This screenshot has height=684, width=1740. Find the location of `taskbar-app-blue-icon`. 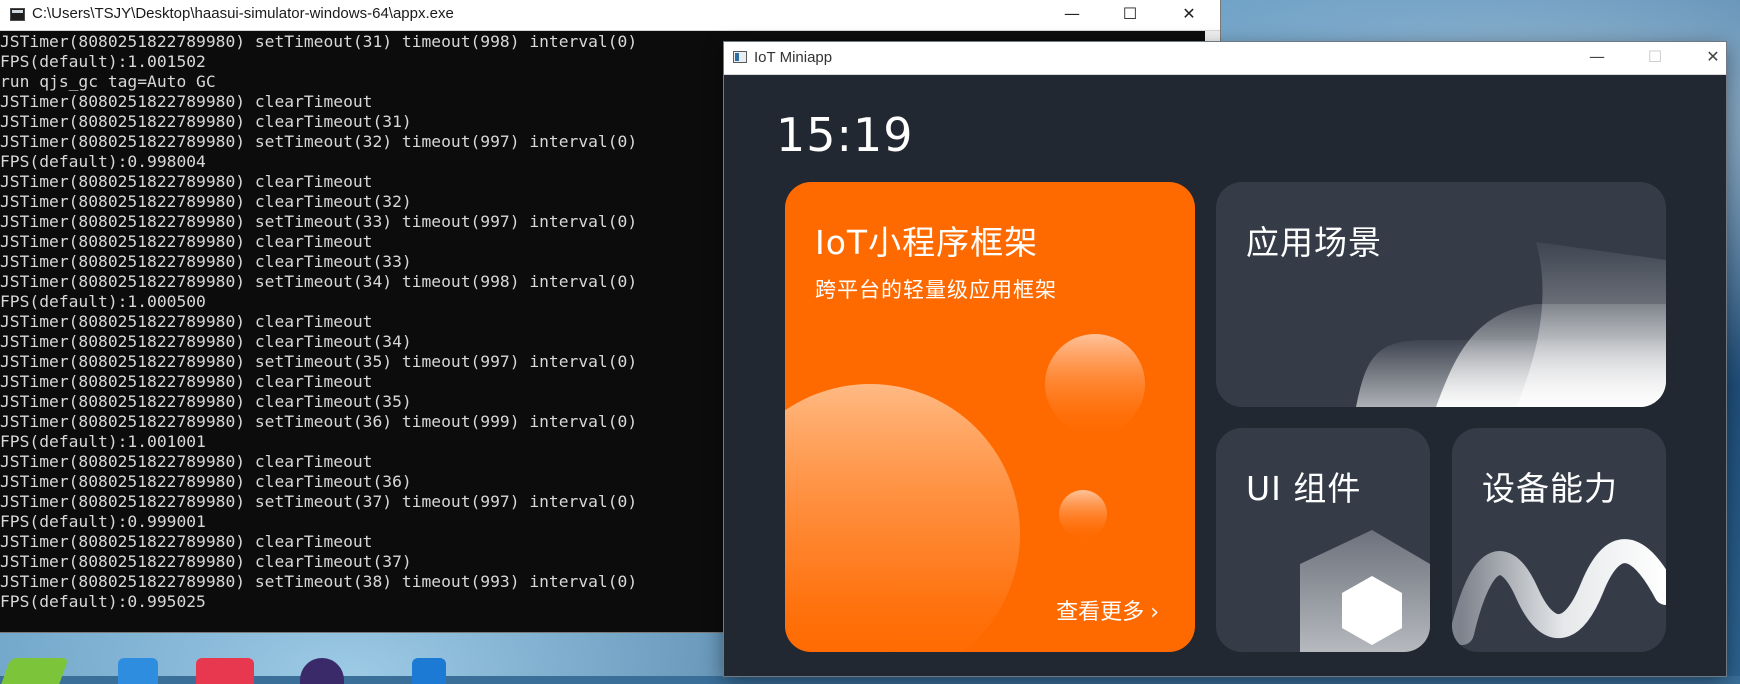

taskbar-app-blue-icon is located at coordinates (138, 671).